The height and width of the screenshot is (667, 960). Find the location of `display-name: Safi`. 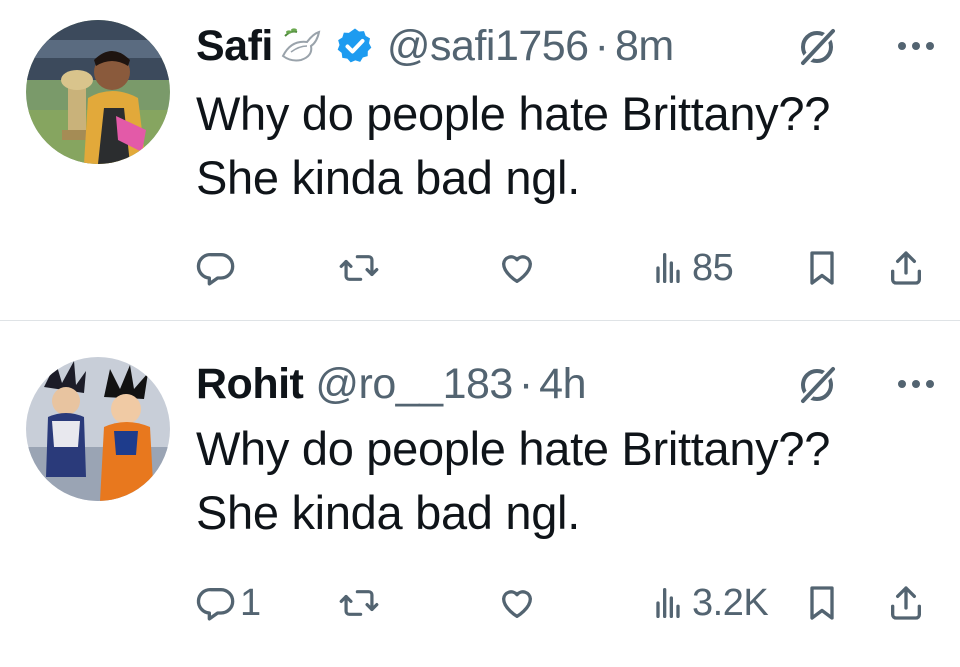

display-name: Safi is located at coordinates (234, 46).